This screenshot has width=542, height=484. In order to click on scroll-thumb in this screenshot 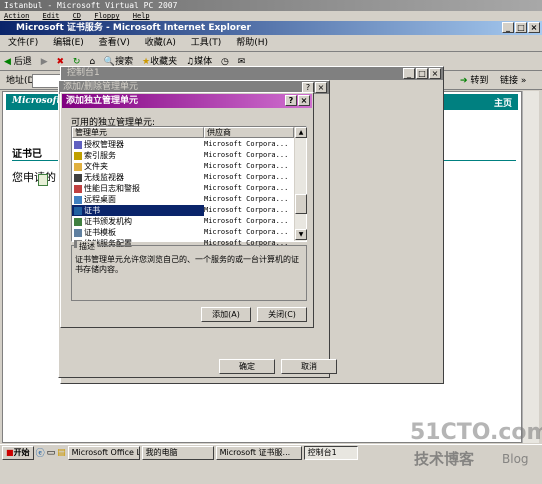, I will do `click(301, 204)`.